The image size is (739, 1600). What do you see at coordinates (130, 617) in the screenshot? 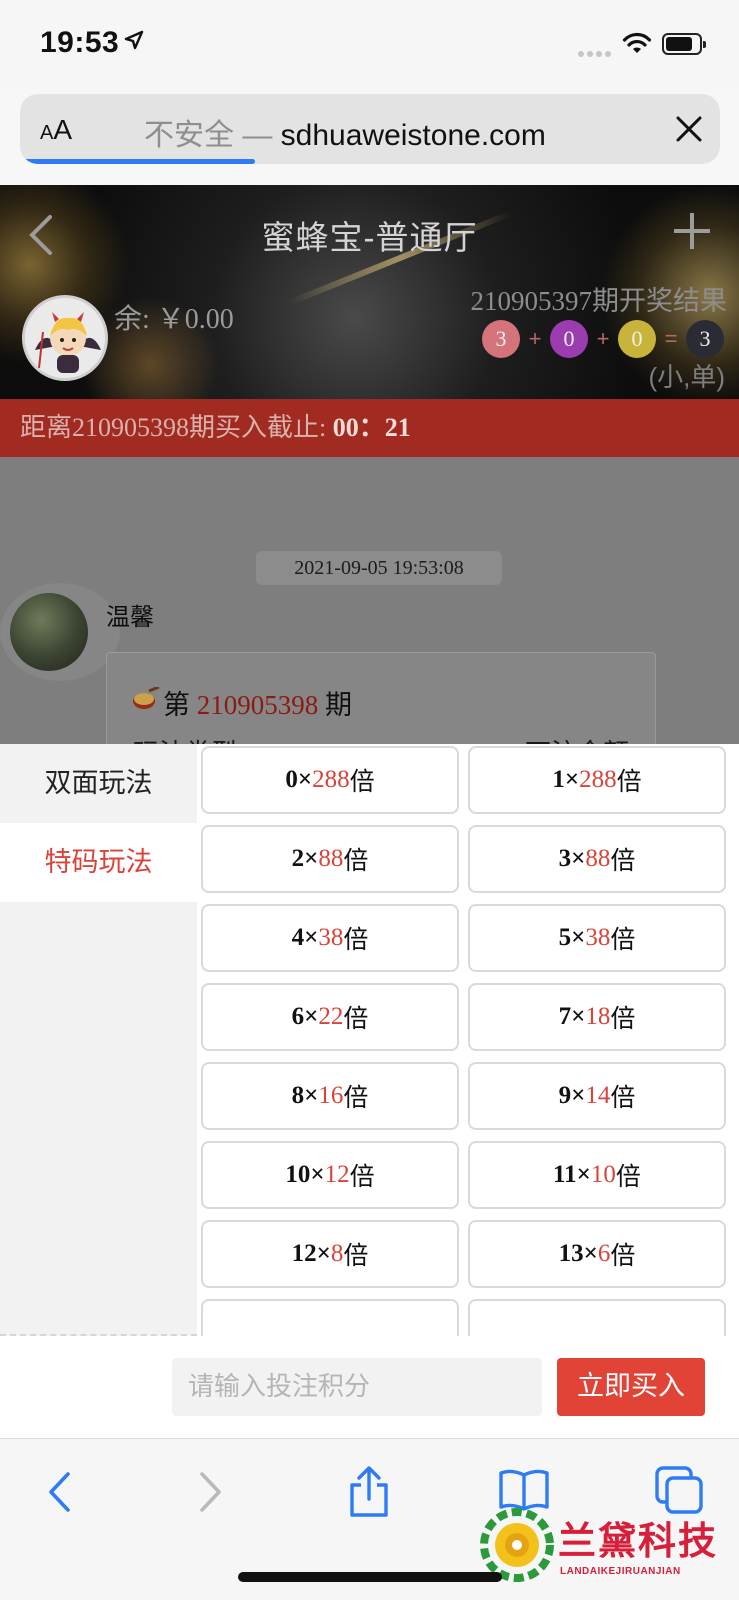
I see `chat-username: 温馨` at bounding box center [130, 617].